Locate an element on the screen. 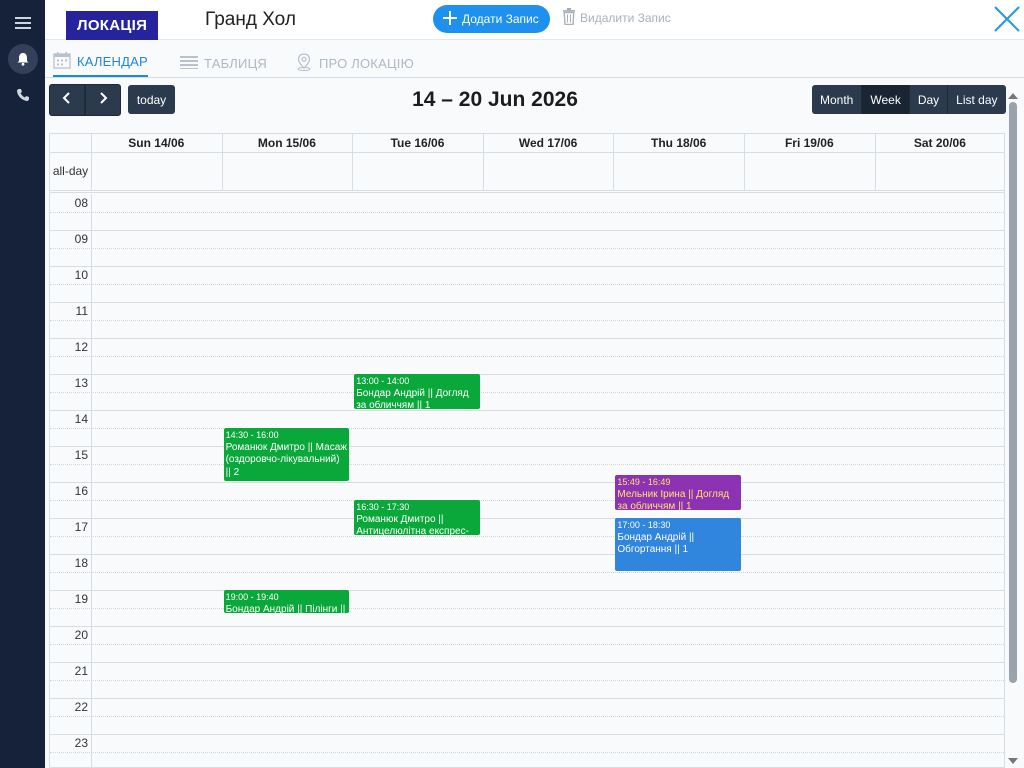 The width and height of the screenshot is (1024, 768). today-button: today is located at coordinates (151, 99).